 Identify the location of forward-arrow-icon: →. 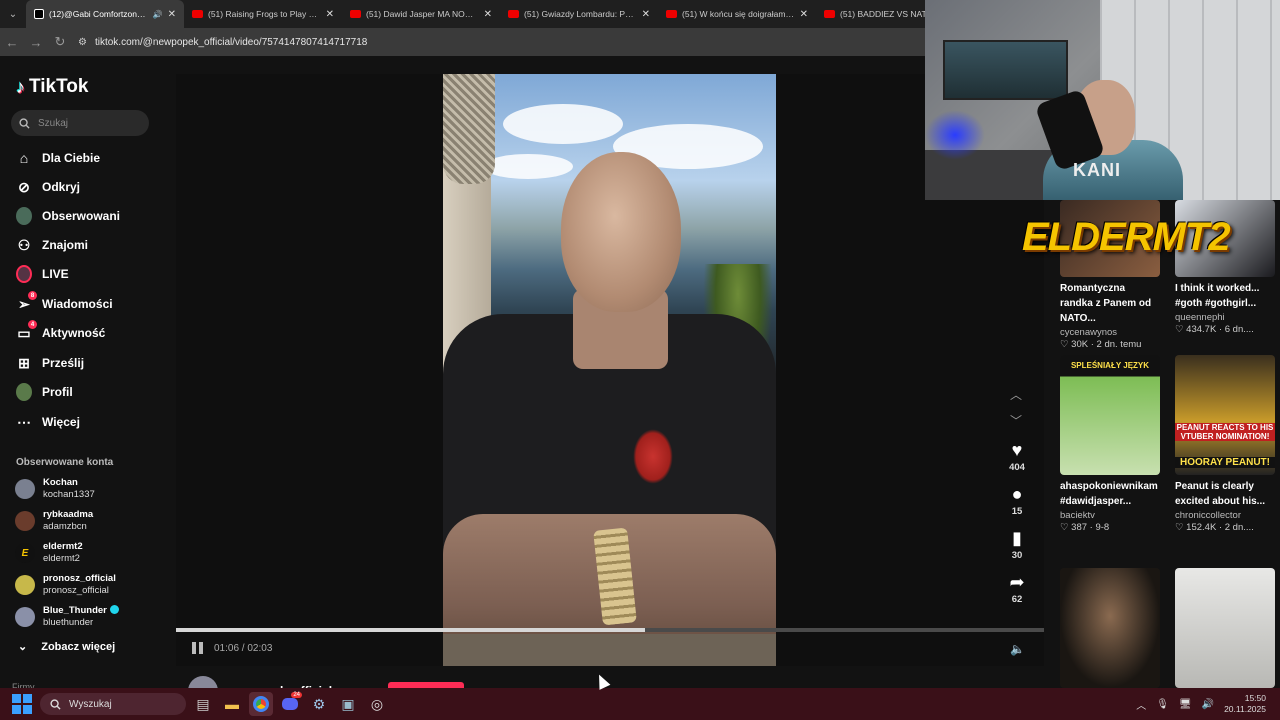
(36, 42).